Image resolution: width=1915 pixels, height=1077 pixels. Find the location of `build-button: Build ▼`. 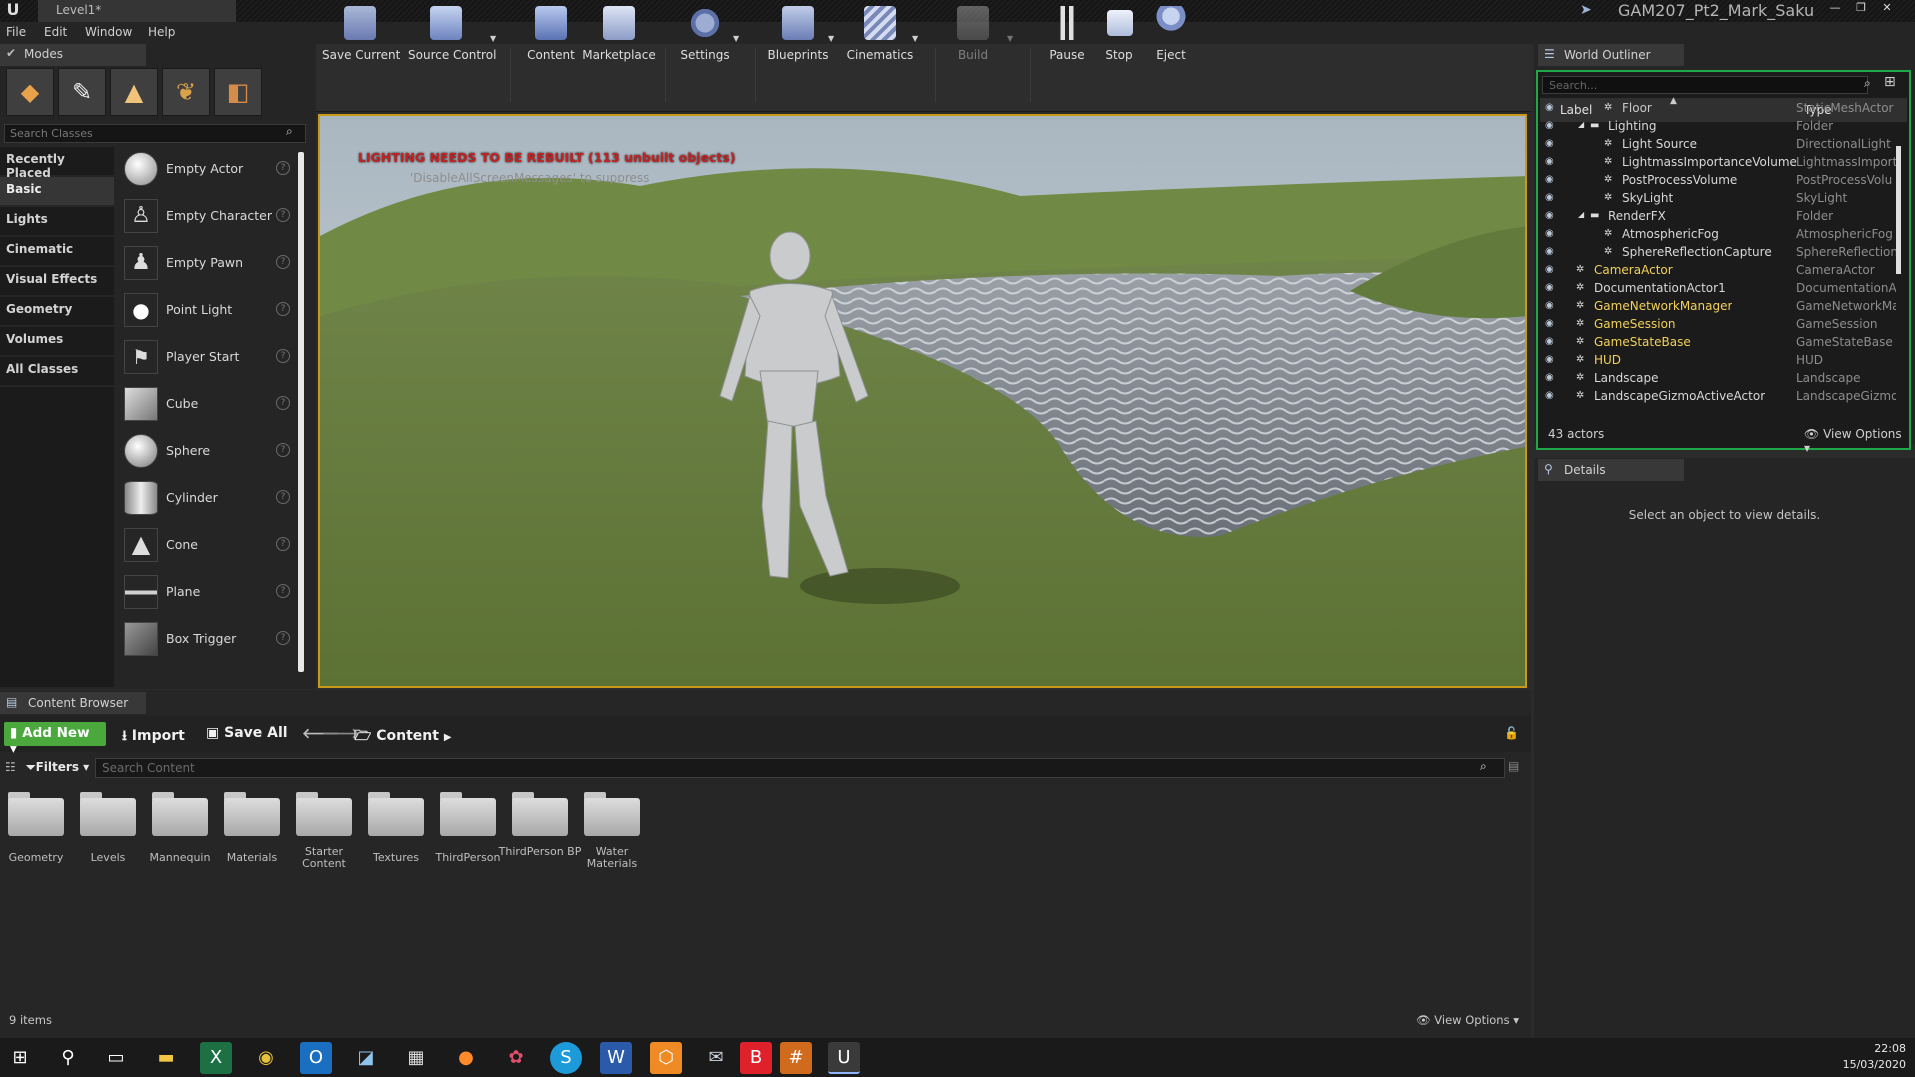

build-button: Build ▼ is located at coordinates (974, 35).